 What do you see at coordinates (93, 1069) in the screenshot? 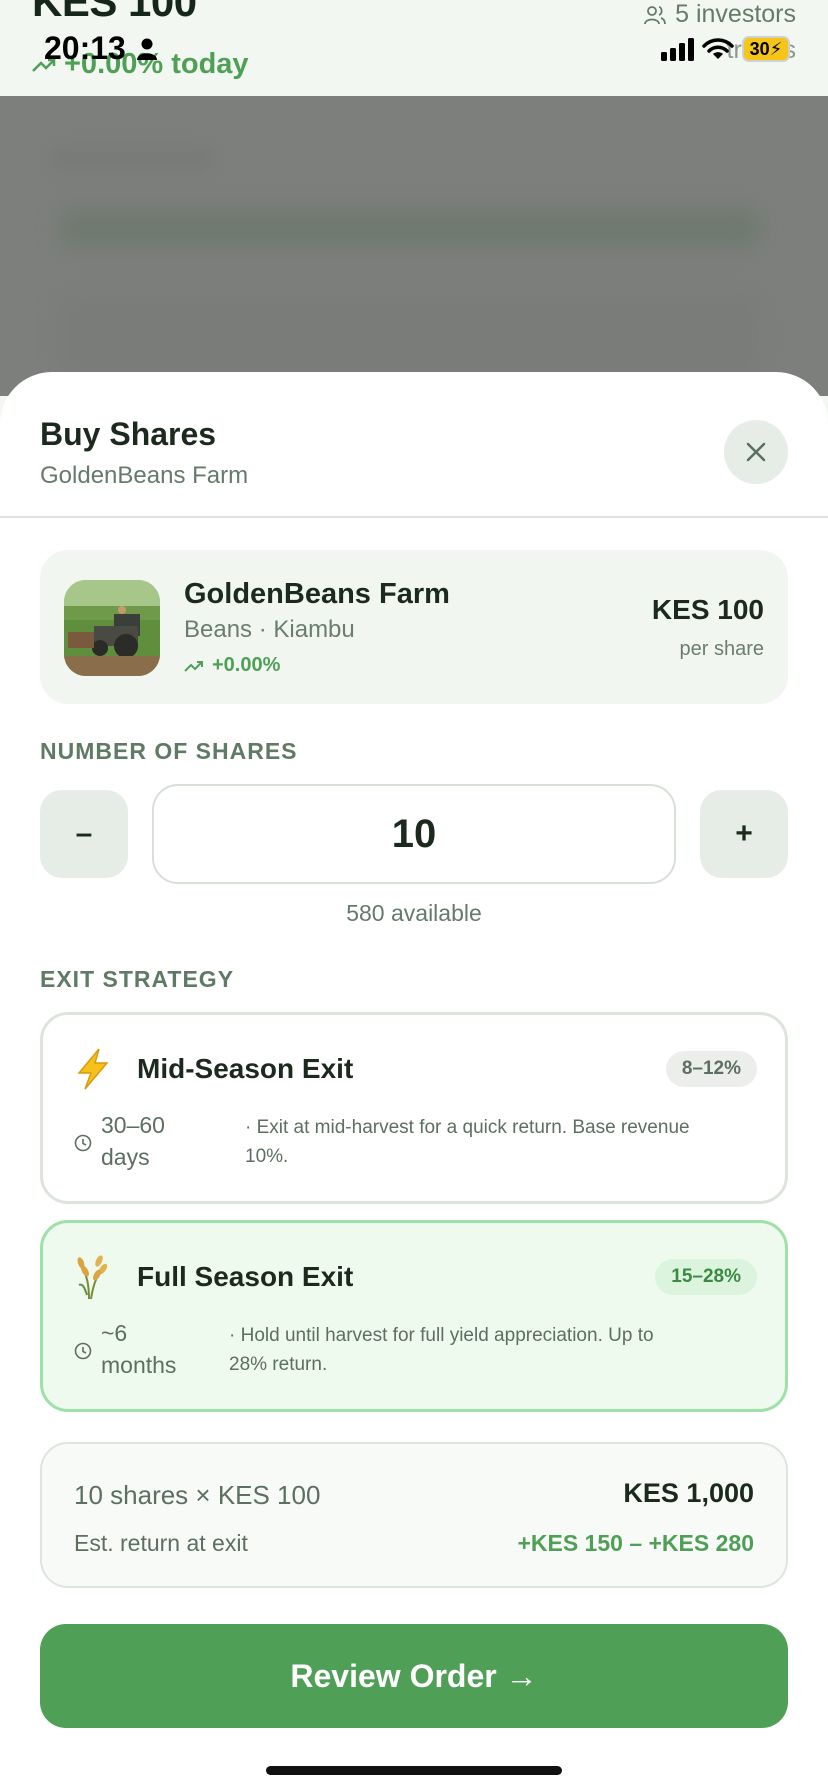
I see `lightning-icon` at bounding box center [93, 1069].